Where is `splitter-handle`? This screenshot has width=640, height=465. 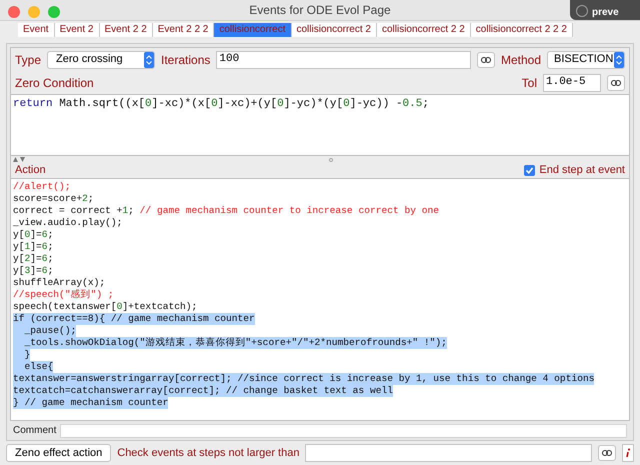
splitter-handle is located at coordinates (331, 160).